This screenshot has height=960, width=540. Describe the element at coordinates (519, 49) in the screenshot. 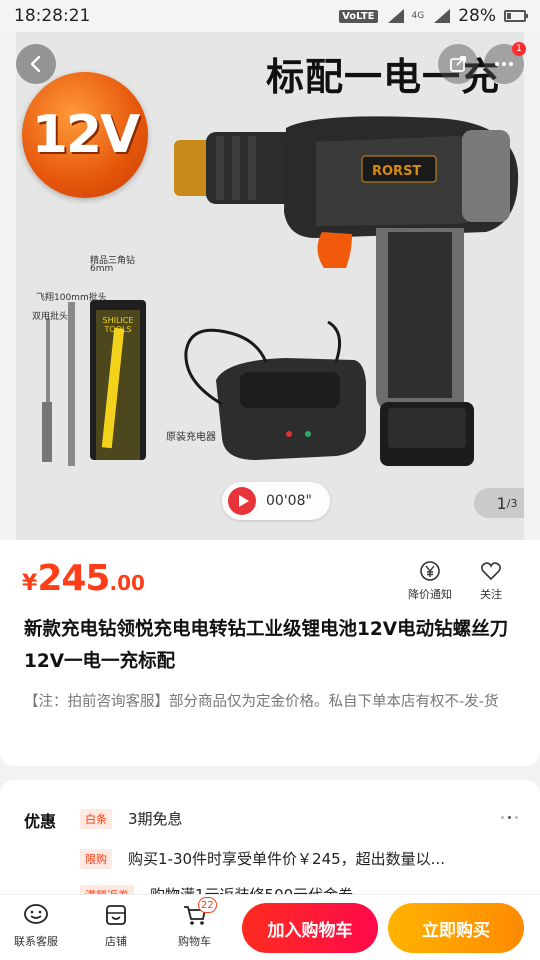

I see `notification-badge: 1` at that location.